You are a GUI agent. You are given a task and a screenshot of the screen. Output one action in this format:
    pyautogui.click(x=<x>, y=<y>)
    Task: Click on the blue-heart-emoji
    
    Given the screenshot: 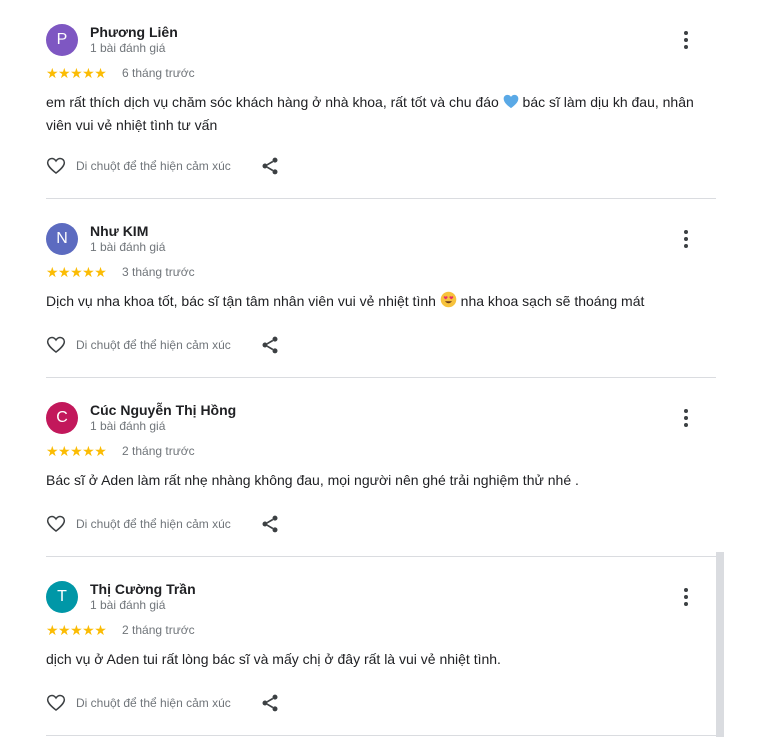 What is the action you would take?
    pyautogui.click(x=511, y=104)
    